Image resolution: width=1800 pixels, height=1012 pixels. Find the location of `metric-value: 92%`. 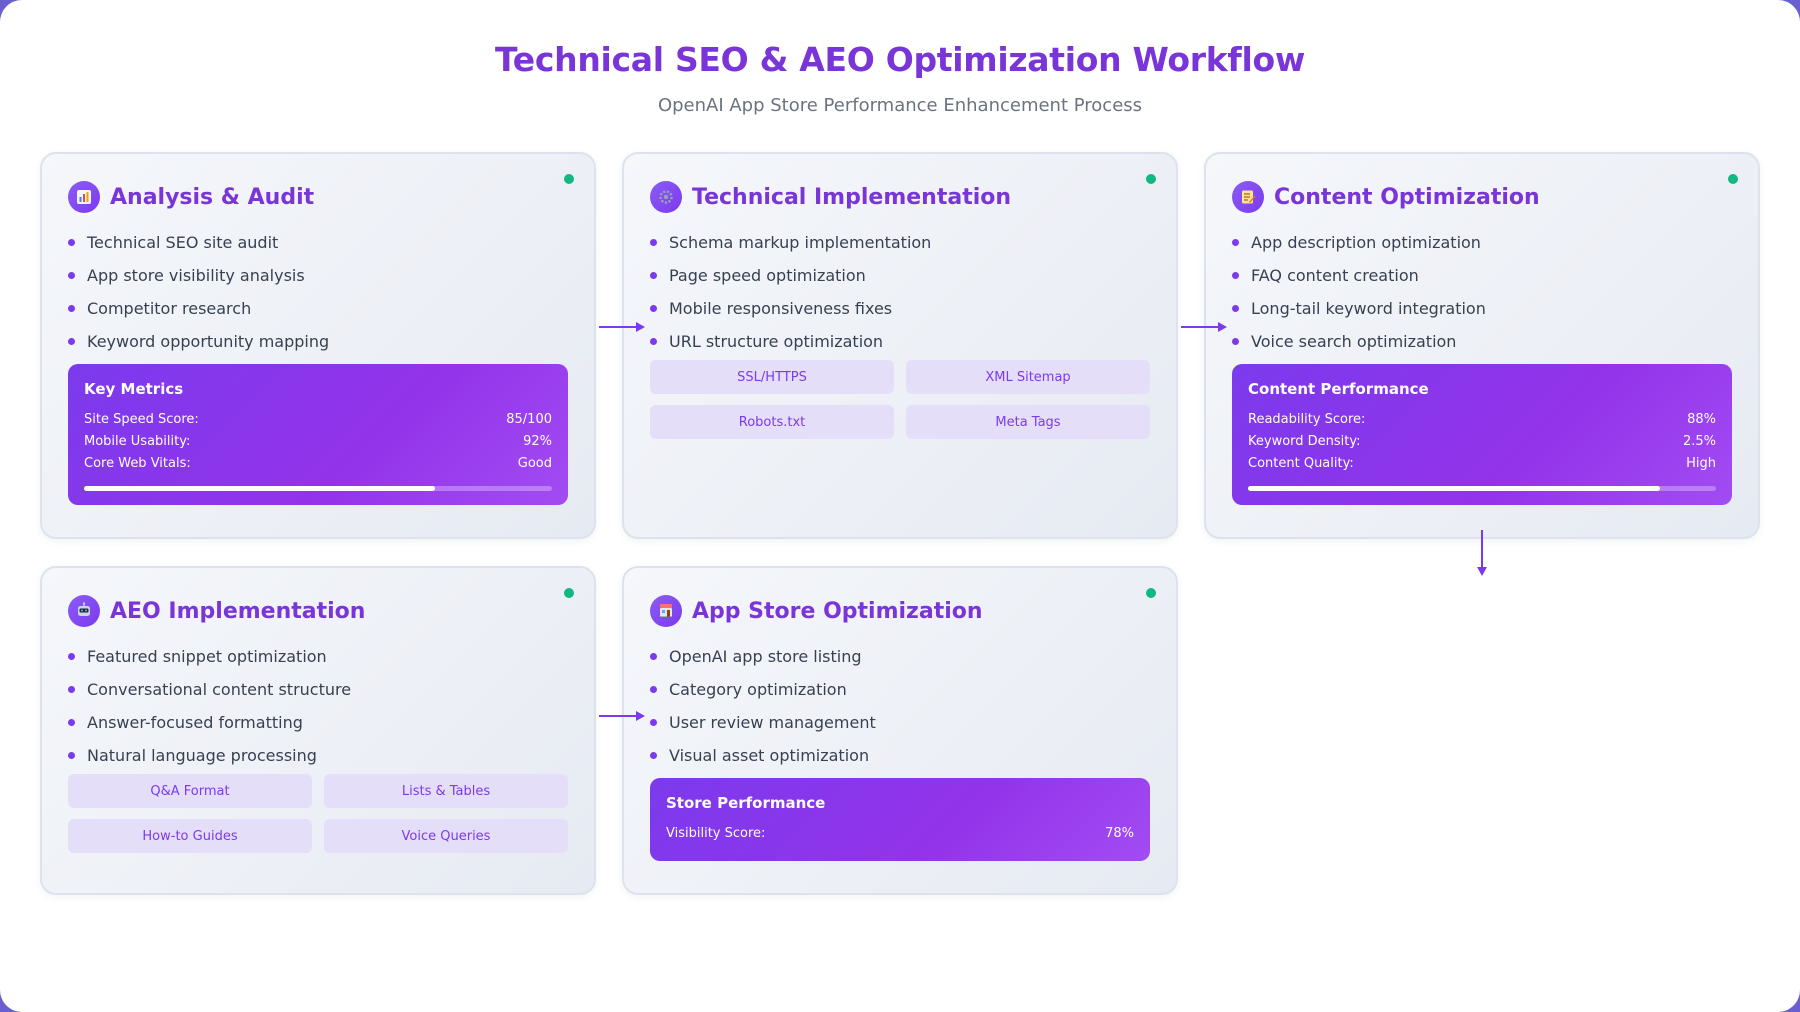

metric-value: 92% is located at coordinates (537, 441).